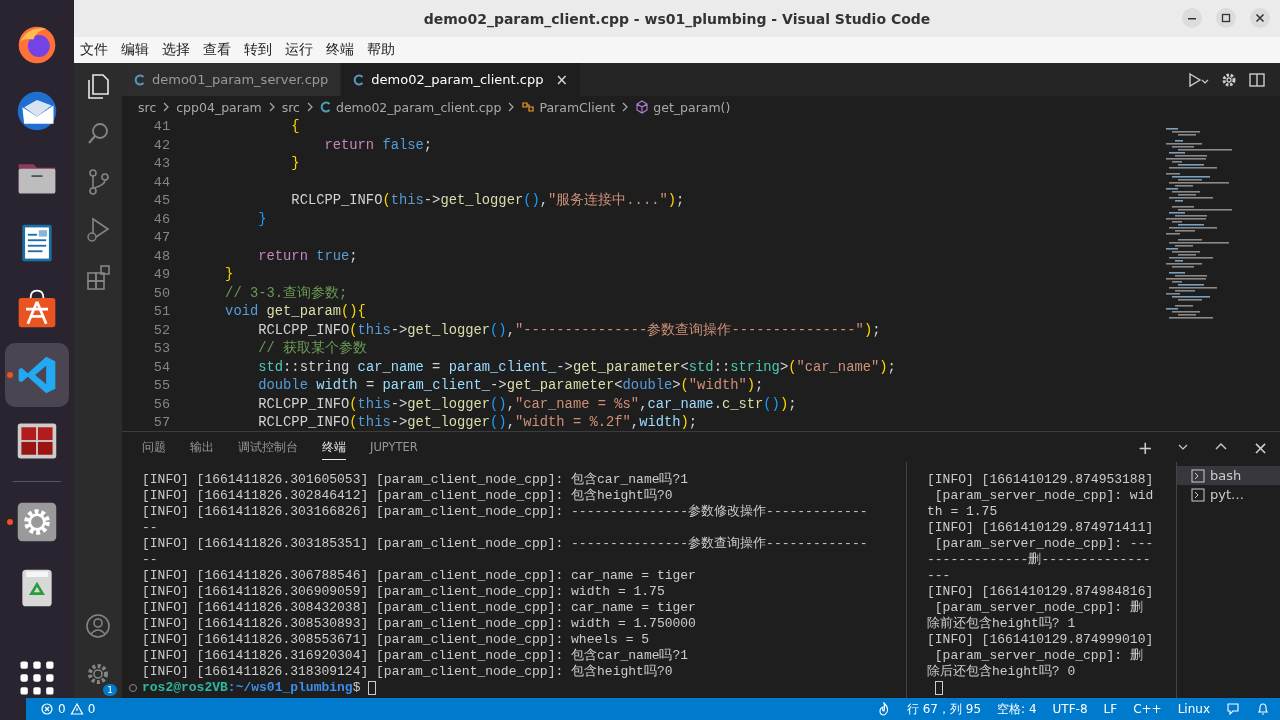 This screenshot has height=720, width=1280. I want to click on code-line: {, so click(295, 127).